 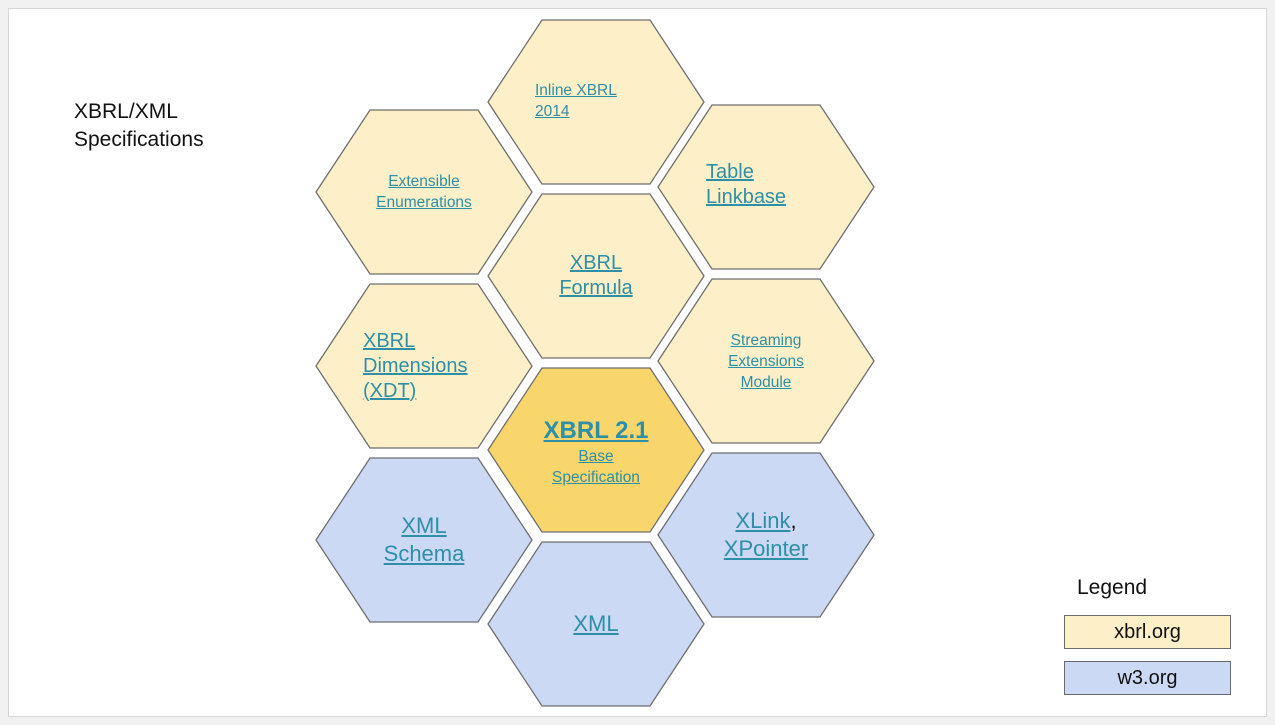 I want to click on link-xbrl-dimensions-line1: XBRL, so click(x=389, y=341).